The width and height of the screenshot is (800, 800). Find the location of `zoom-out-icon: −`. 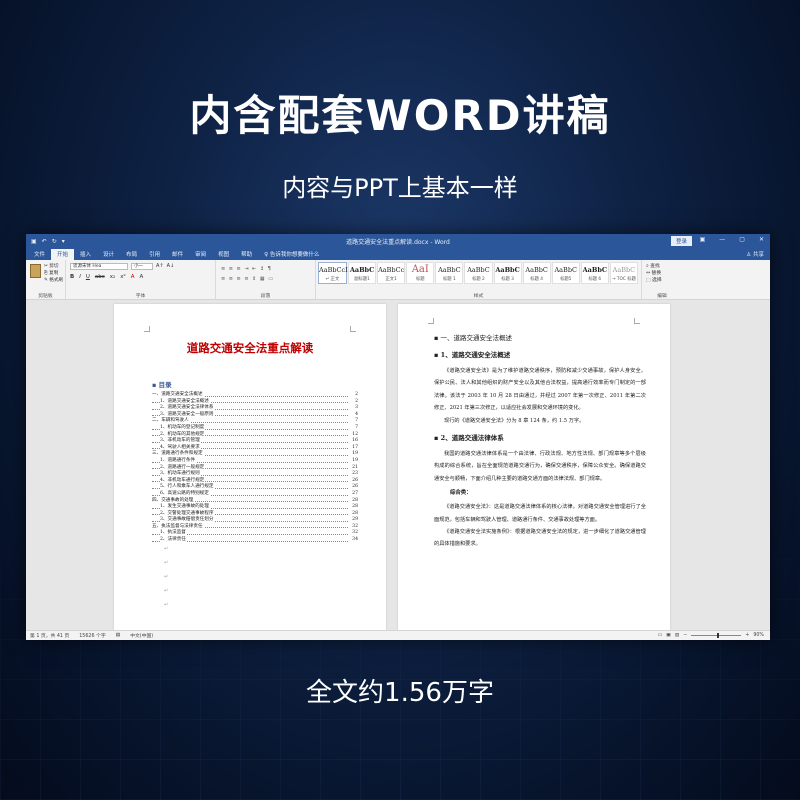

zoom-out-icon: − is located at coordinates (685, 635).